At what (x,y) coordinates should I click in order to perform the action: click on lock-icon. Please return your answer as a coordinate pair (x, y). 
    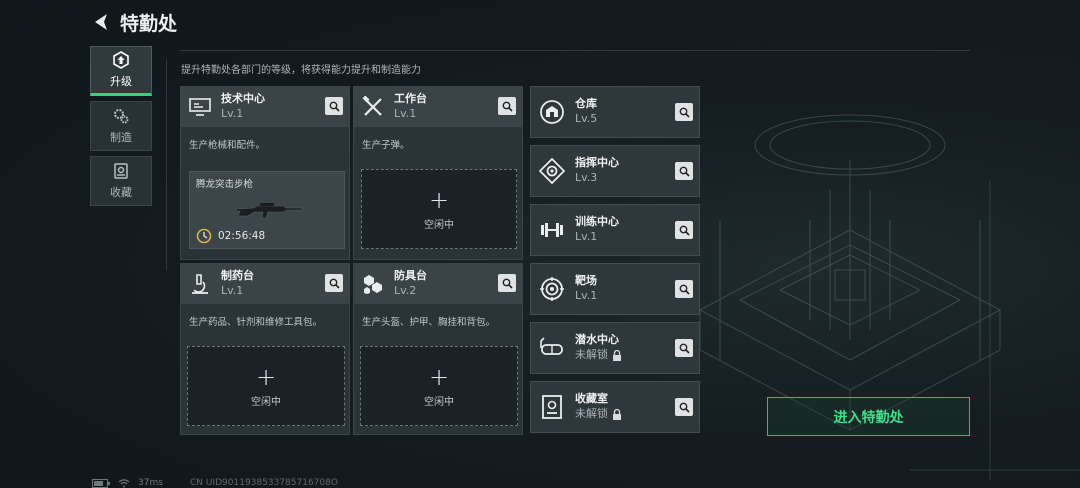
    Looking at the image, I should click on (617, 355).